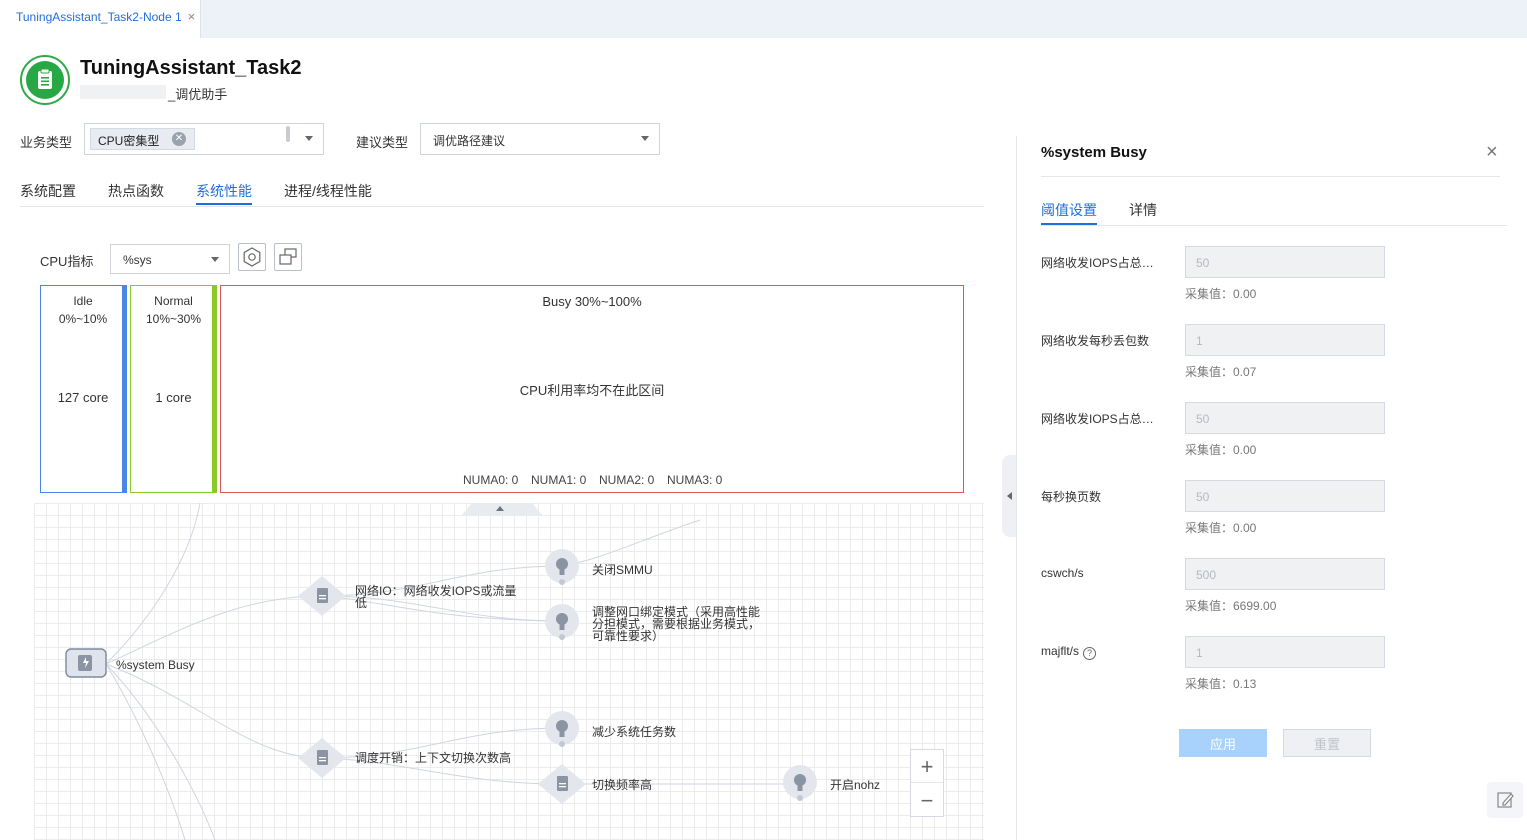 This screenshot has height=840, width=1527. What do you see at coordinates (179, 139) in the screenshot?
I see `chip-remove-icon: ✕` at bounding box center [179, 139].